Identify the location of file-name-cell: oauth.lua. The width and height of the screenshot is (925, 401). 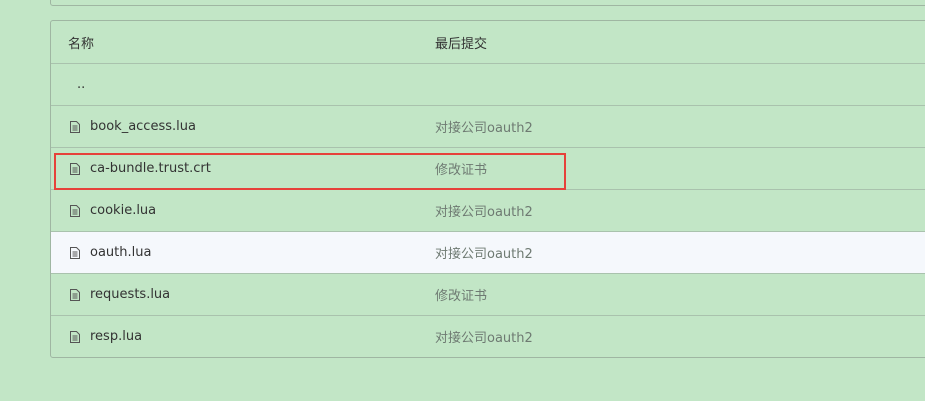
(109, 252).